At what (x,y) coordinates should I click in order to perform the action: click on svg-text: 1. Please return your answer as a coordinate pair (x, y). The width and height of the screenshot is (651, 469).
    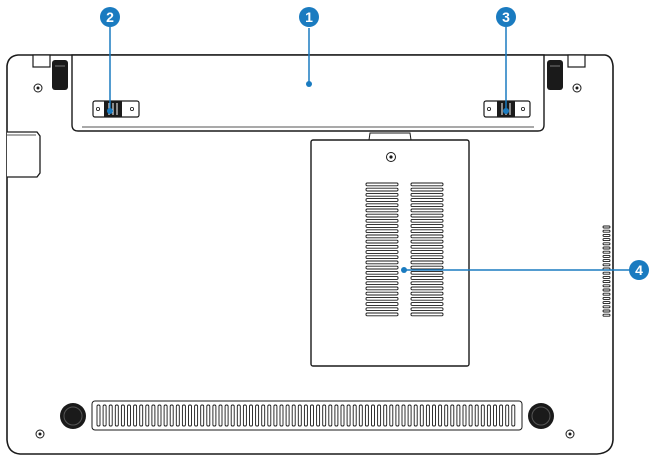
    Looking at the image, I should click on (309, 17).